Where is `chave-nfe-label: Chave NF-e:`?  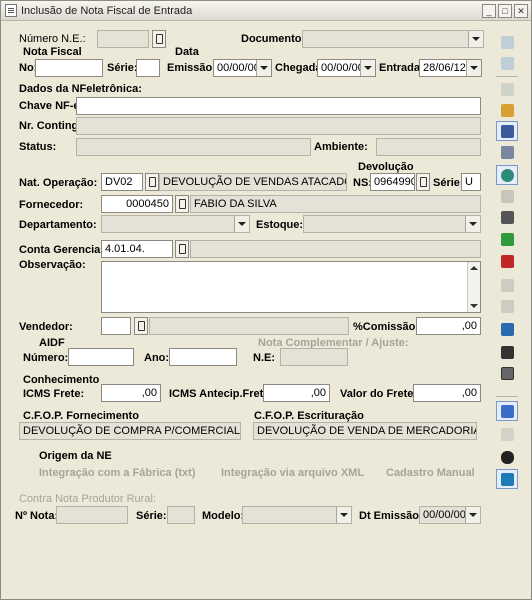
chave-nfe-label: Chave NF-e: is located at coordinates (51, 106).